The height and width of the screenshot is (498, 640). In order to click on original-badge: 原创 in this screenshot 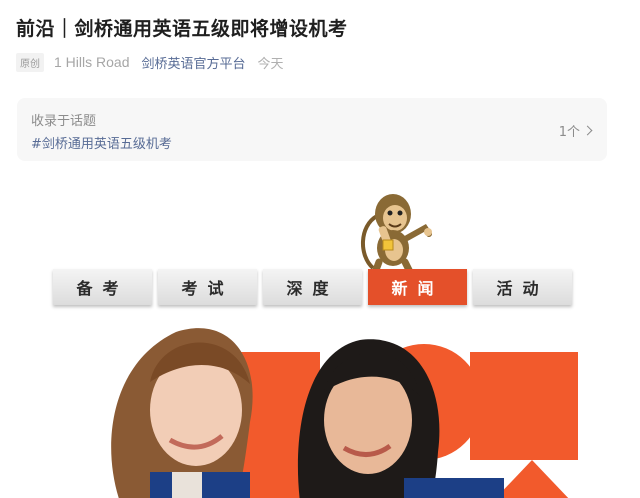, I will do `click(30, 62)`.